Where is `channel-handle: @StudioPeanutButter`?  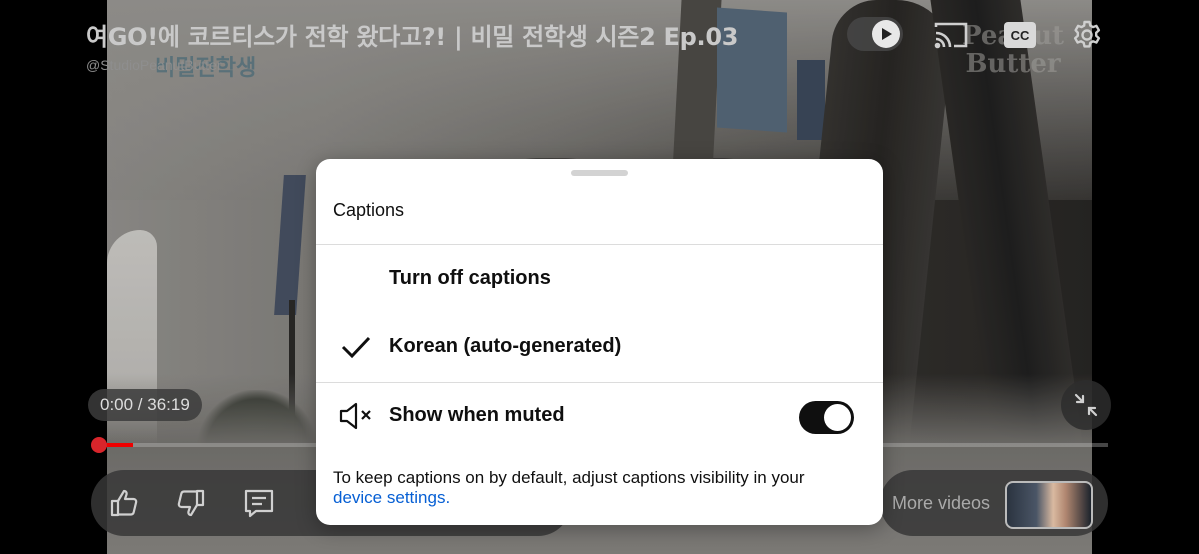
channel-handle: @StudioPeanutButter is located at coordinates (154, 65).